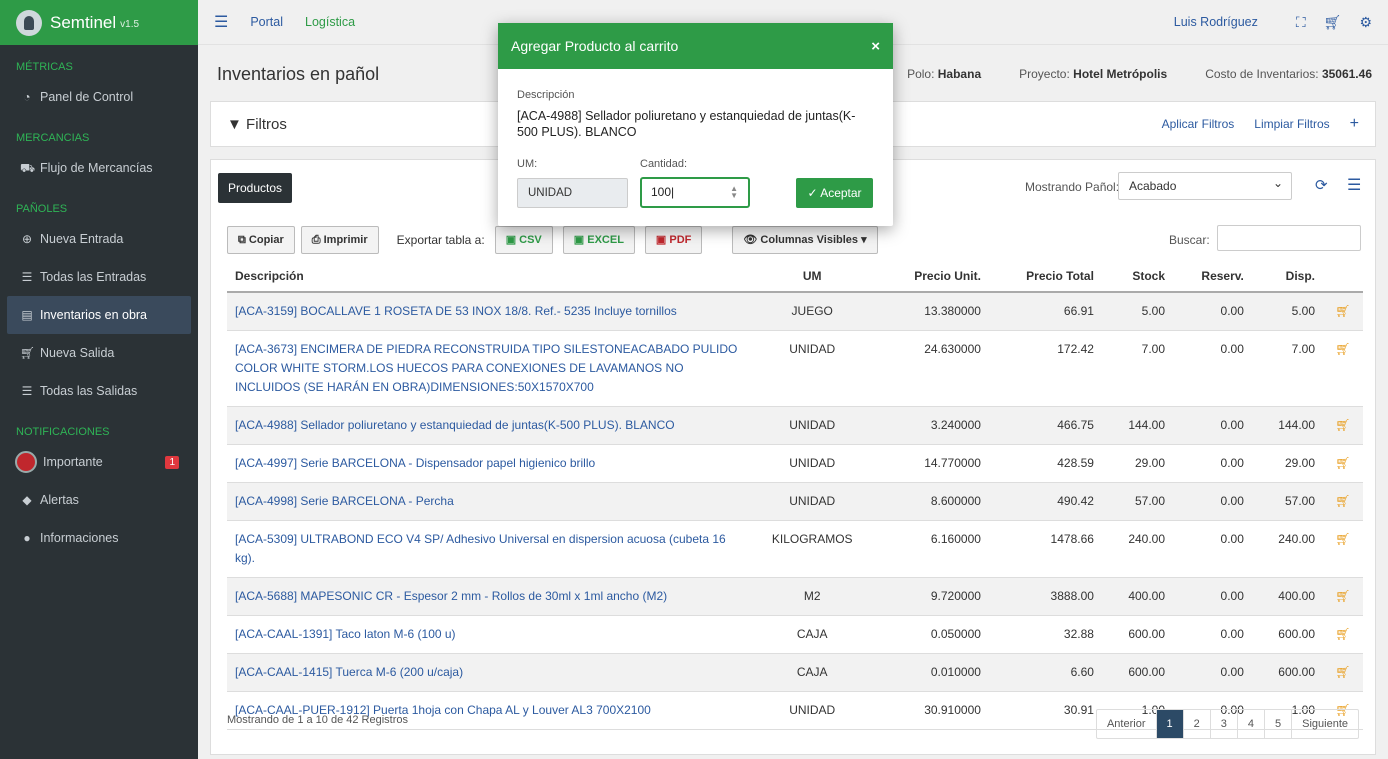  What do you see at coordinates (673, 240) in the screenshot?
I see `pdf-button: ▣ PDF` at bounding box center [673, 240].